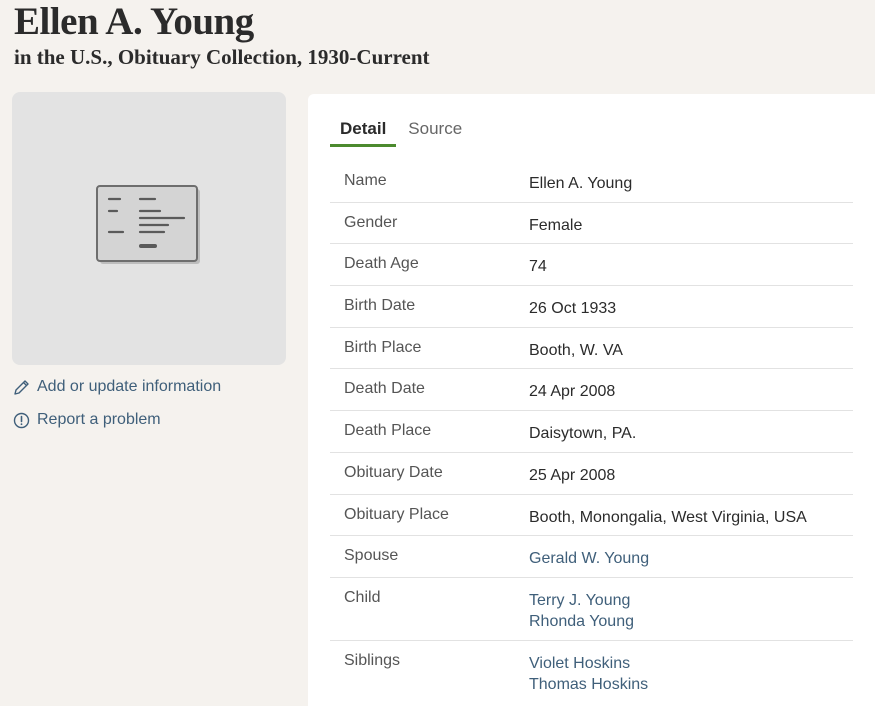  What do you see at coordinates (372, 660) in the screenshot?
I see `detail-label: Siblings` at bounding box center [372, 660].